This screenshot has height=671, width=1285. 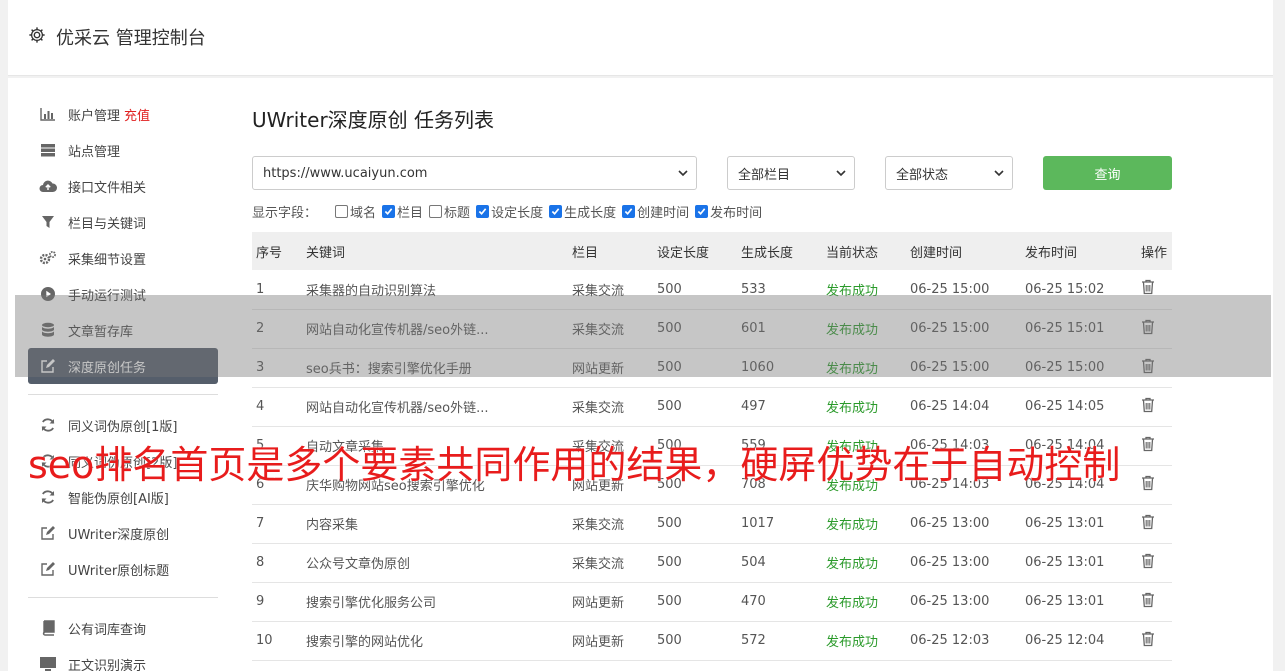 I want to click on column-header: 设定长度, so click(x=683, y=253).